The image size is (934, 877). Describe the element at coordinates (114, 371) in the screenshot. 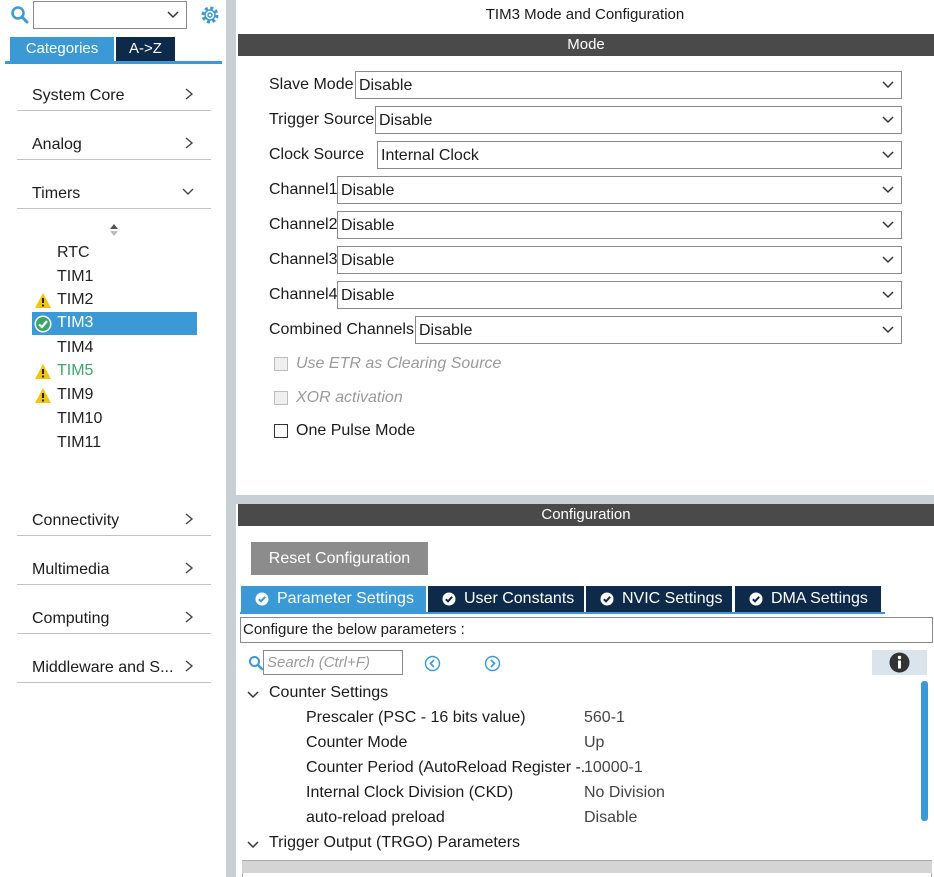

I see `timer-item-tim5: TIM5` at that location.